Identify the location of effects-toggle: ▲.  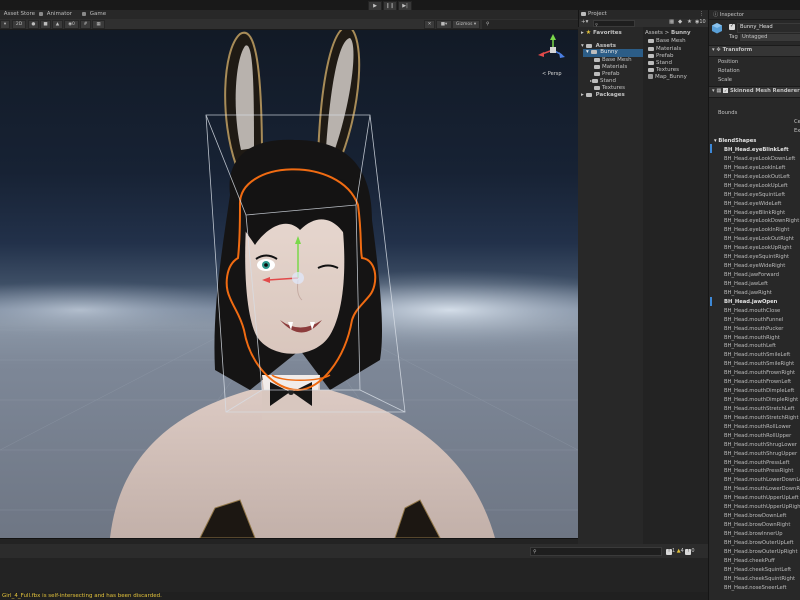
(57, 24).